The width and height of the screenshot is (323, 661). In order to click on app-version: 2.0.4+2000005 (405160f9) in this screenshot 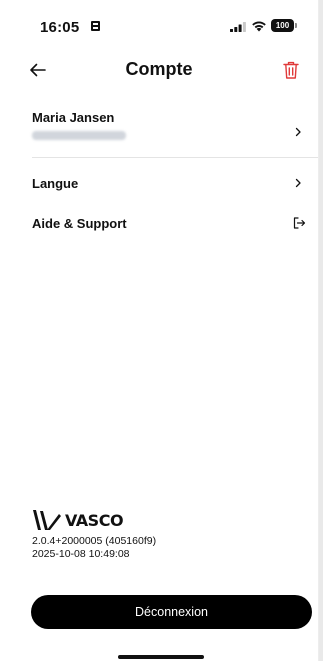, I will do `click(94, 541)`.